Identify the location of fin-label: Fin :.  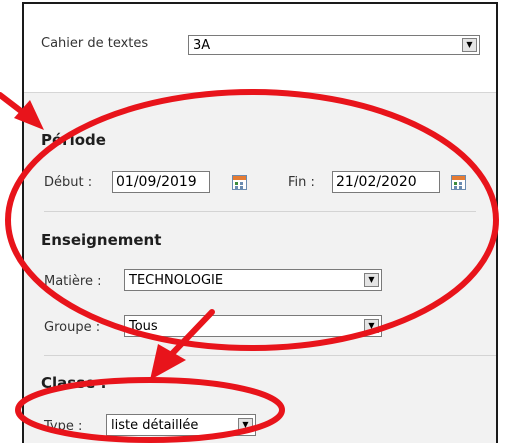
(301, 182).